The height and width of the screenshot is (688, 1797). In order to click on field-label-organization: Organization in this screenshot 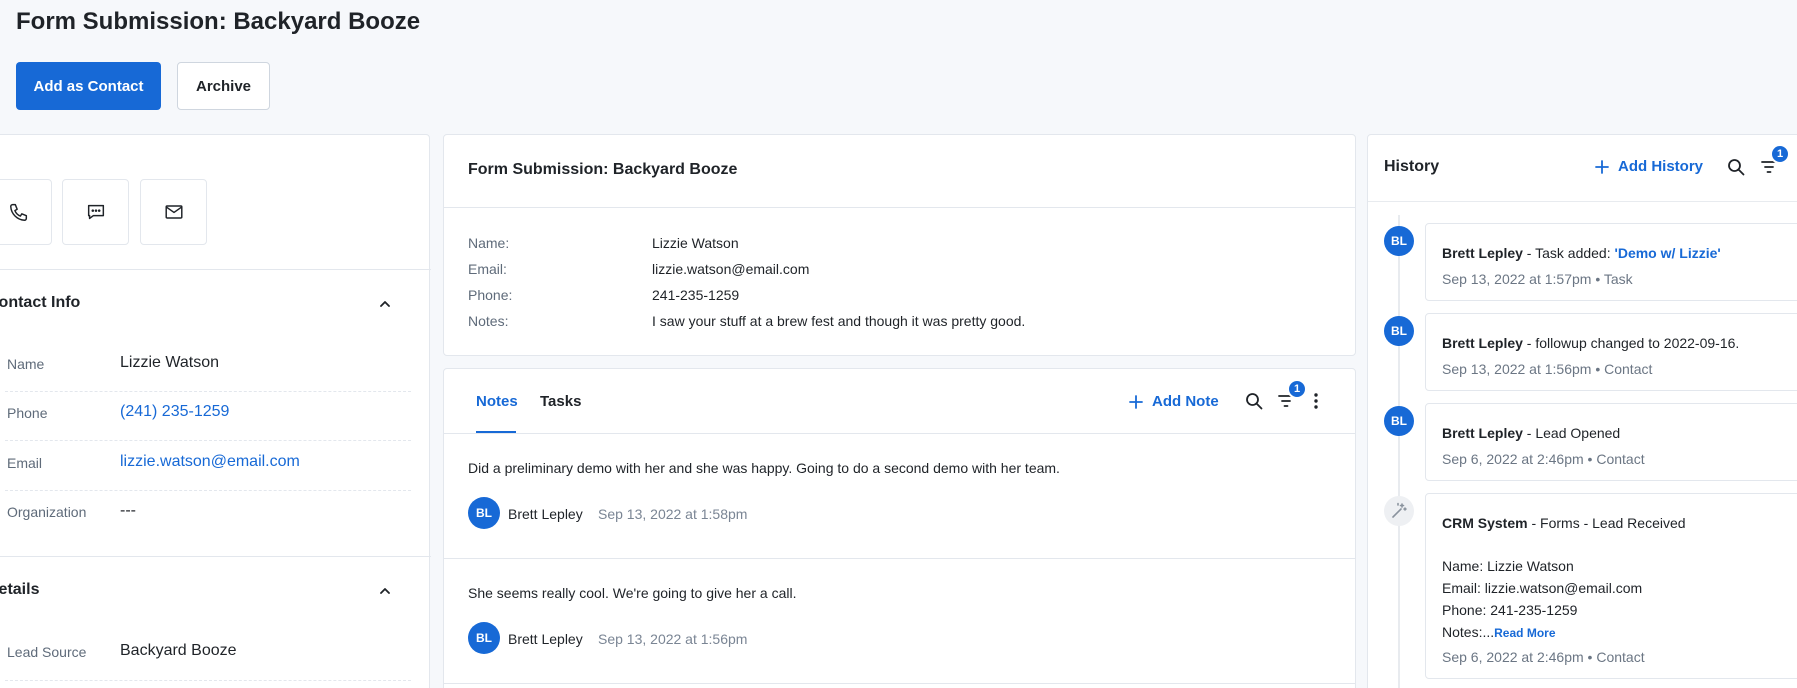, I will do `click(47, 512)`.